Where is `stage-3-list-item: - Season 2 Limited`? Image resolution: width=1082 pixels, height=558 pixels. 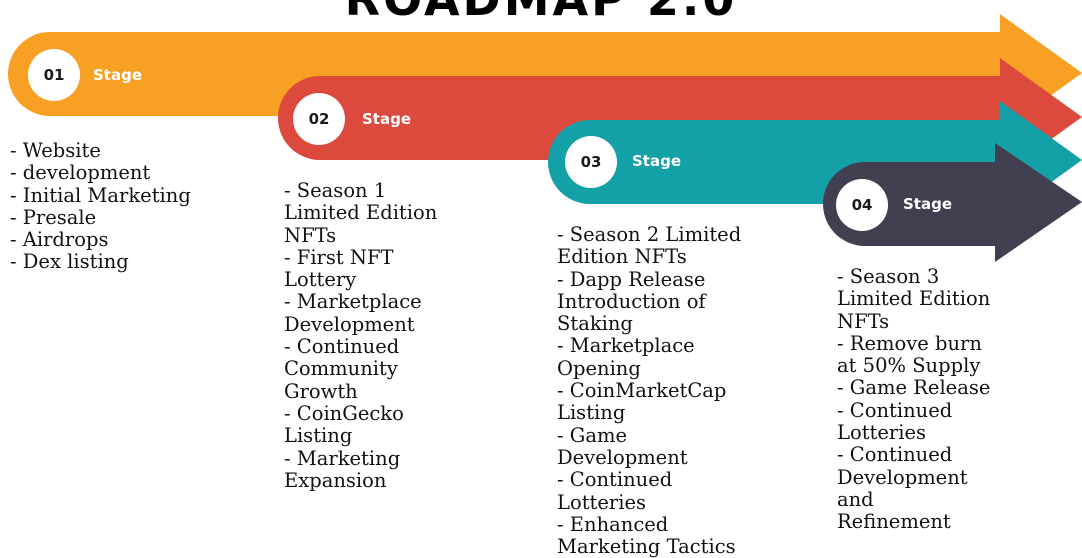
stage-3-list-item: - Season 2 Limited is located at coordinates (649, 234).